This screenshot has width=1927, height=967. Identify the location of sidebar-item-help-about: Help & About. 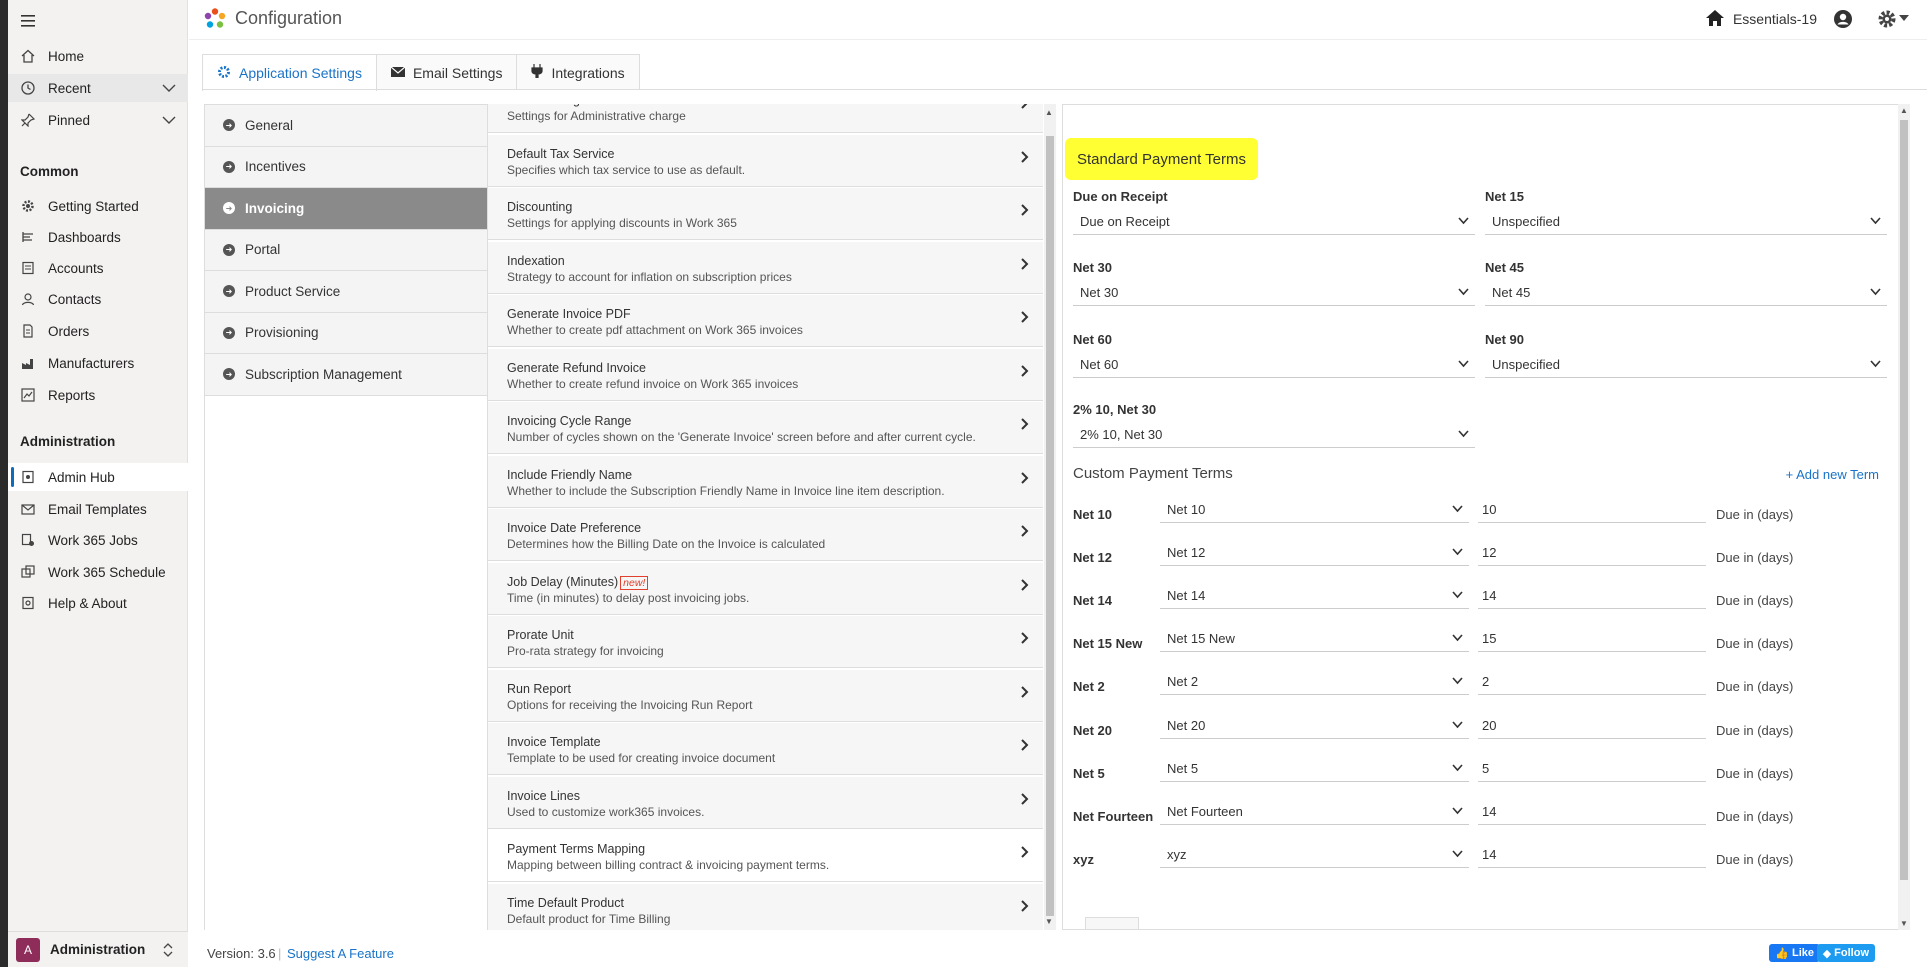
(98, 603).